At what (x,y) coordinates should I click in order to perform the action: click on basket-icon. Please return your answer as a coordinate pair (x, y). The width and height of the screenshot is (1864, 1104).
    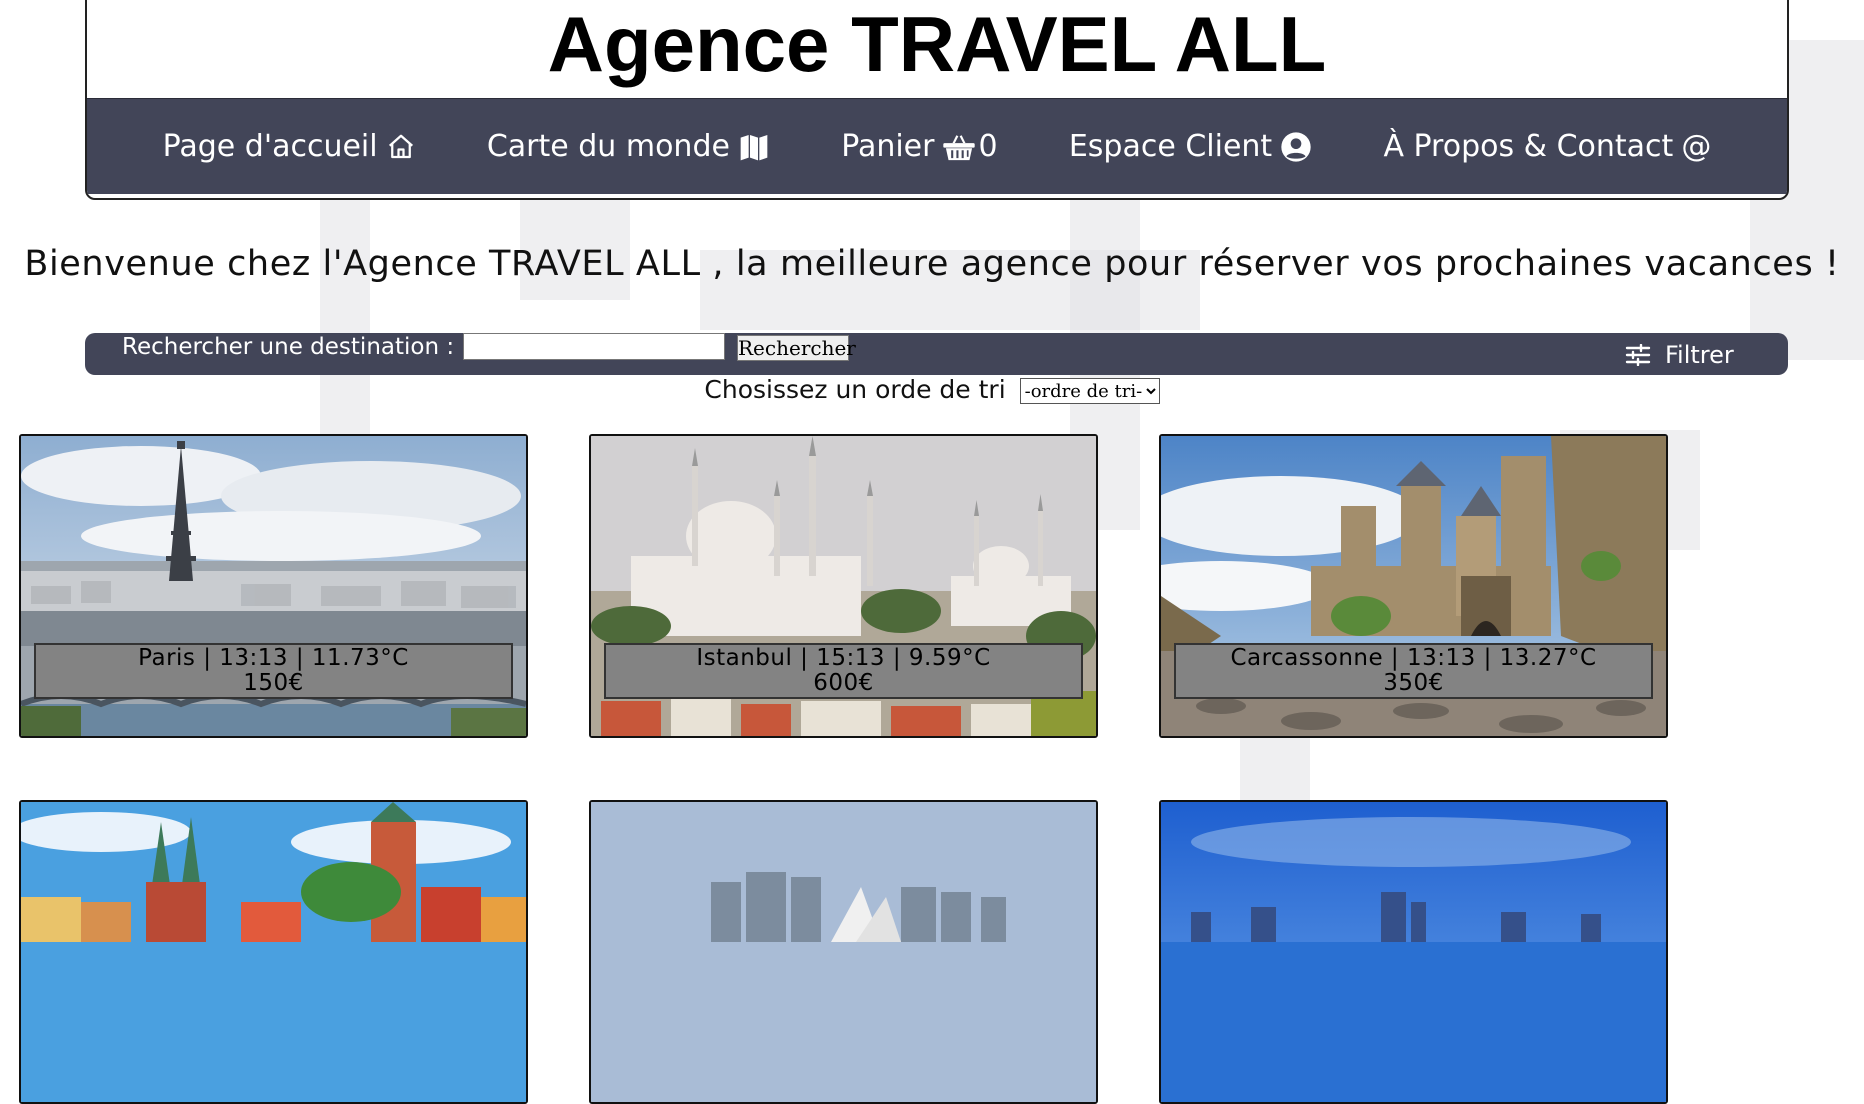
    Looking at the image, I should click on (959, 147).